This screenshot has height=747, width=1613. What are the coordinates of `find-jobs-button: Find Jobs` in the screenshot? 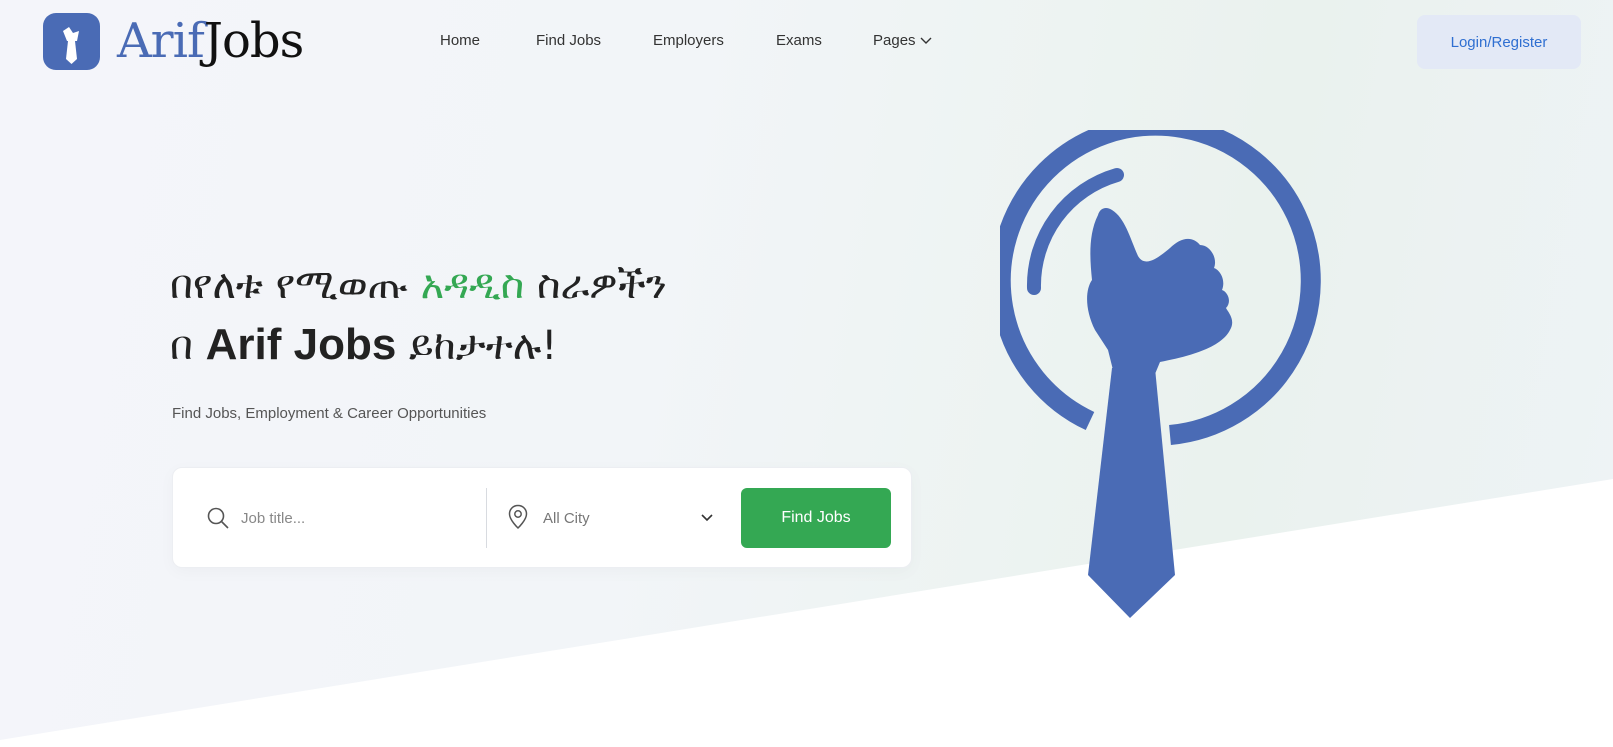 It's located at (816, 518).